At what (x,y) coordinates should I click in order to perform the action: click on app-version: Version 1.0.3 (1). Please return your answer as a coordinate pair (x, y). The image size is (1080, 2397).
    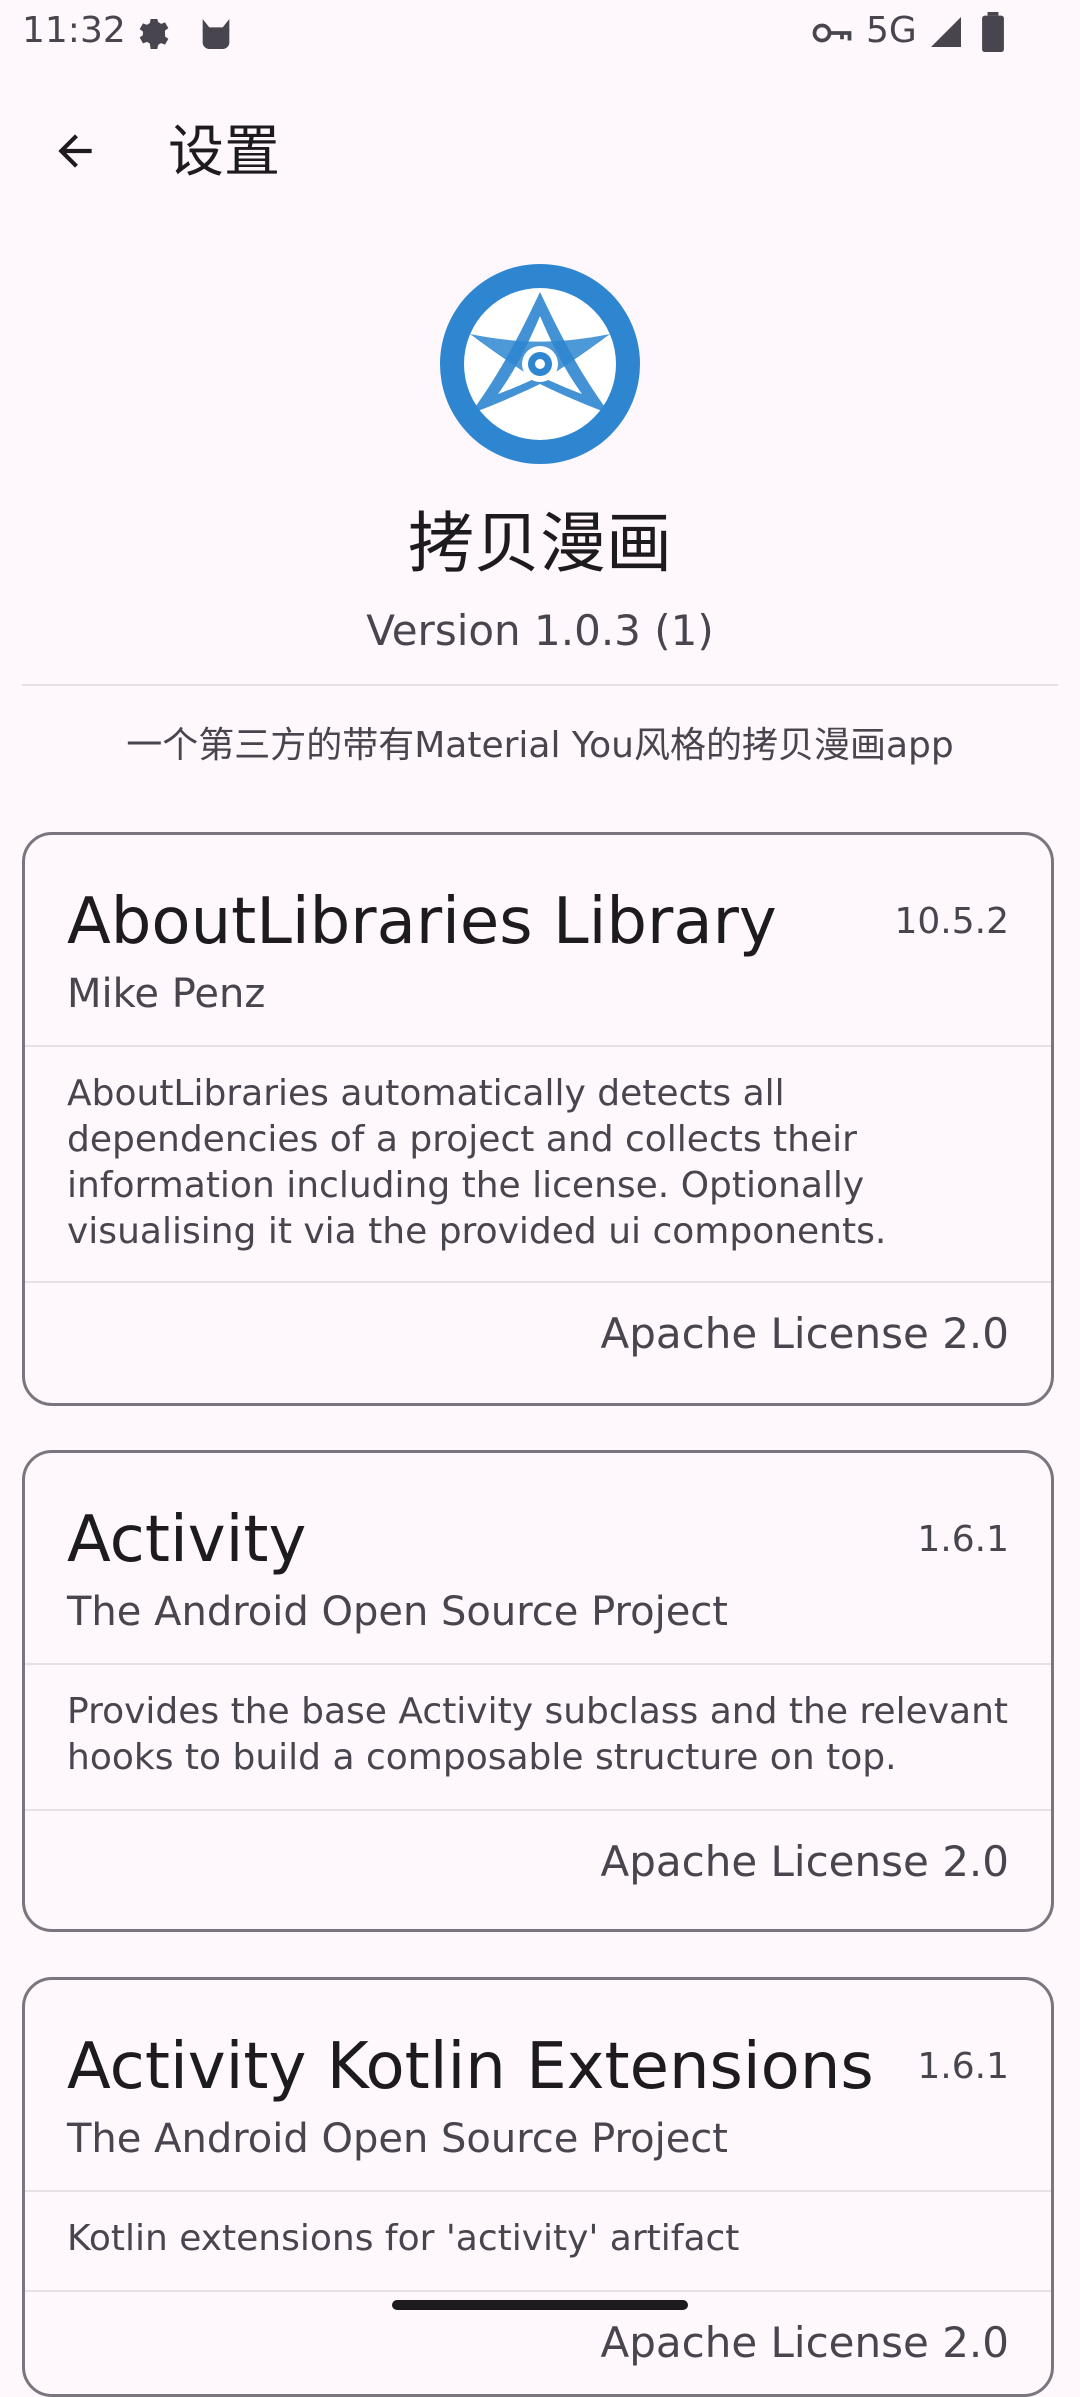
    Looking at the image, I should click on (540, 630).